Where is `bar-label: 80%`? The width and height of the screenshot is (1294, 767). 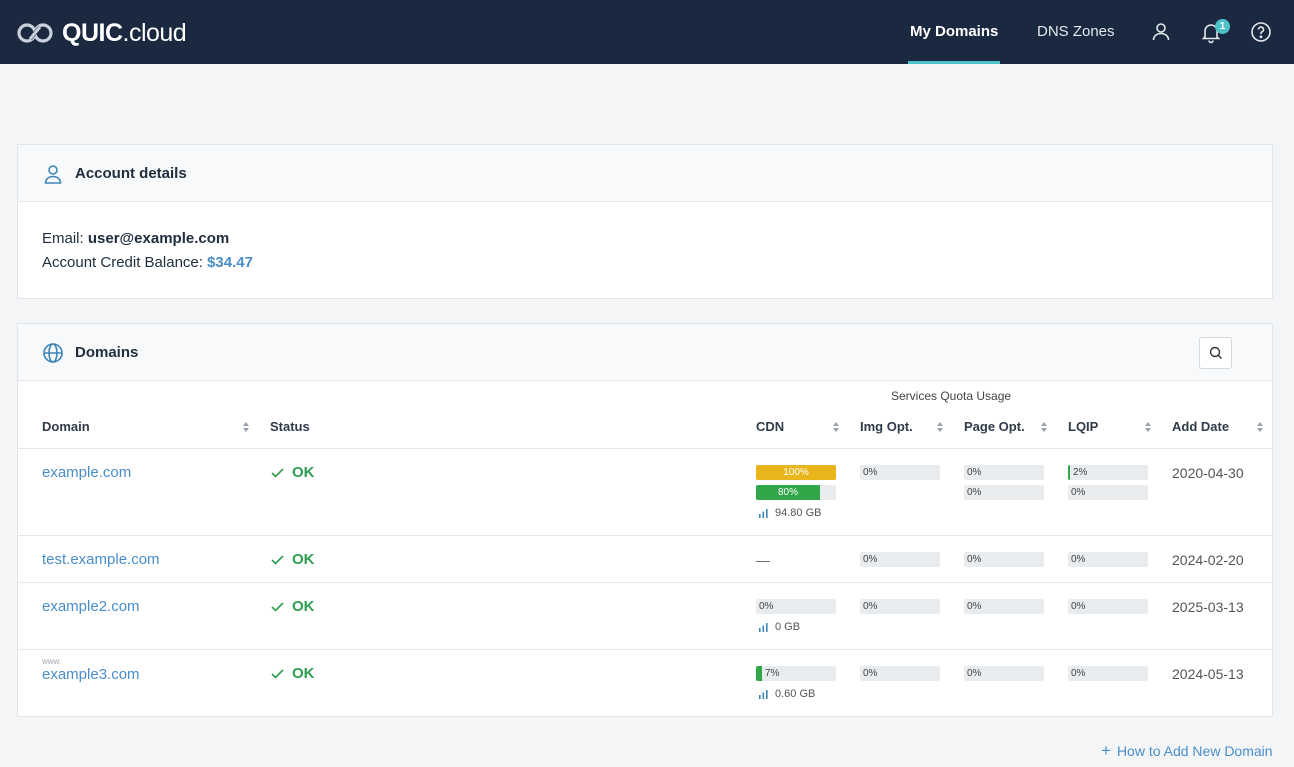
bar-label: 80% is located at coordinates (787, 492).